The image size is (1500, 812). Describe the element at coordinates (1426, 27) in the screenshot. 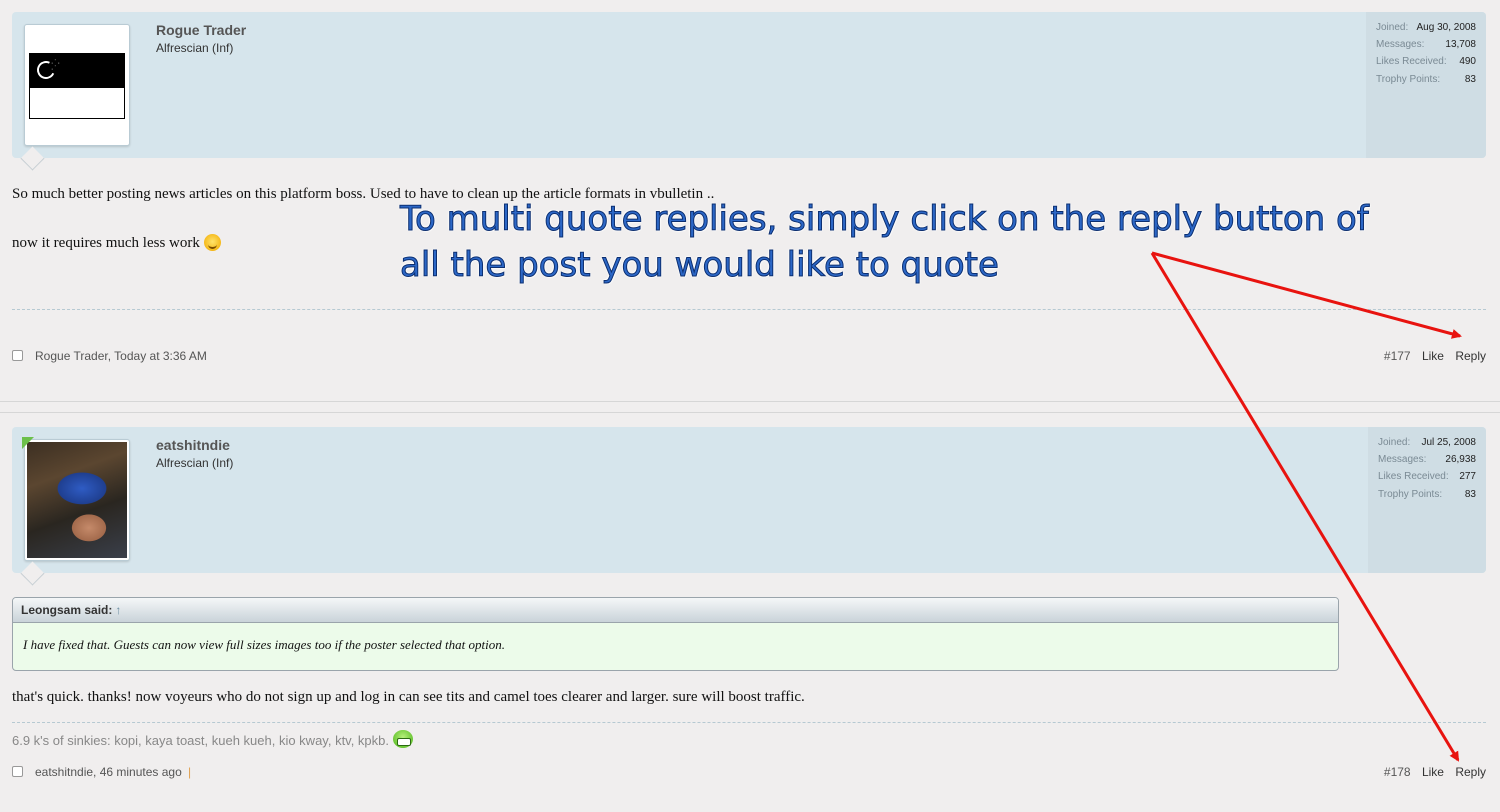

I see `stat-joined: Joined: Aug 30, 2008` at that location.